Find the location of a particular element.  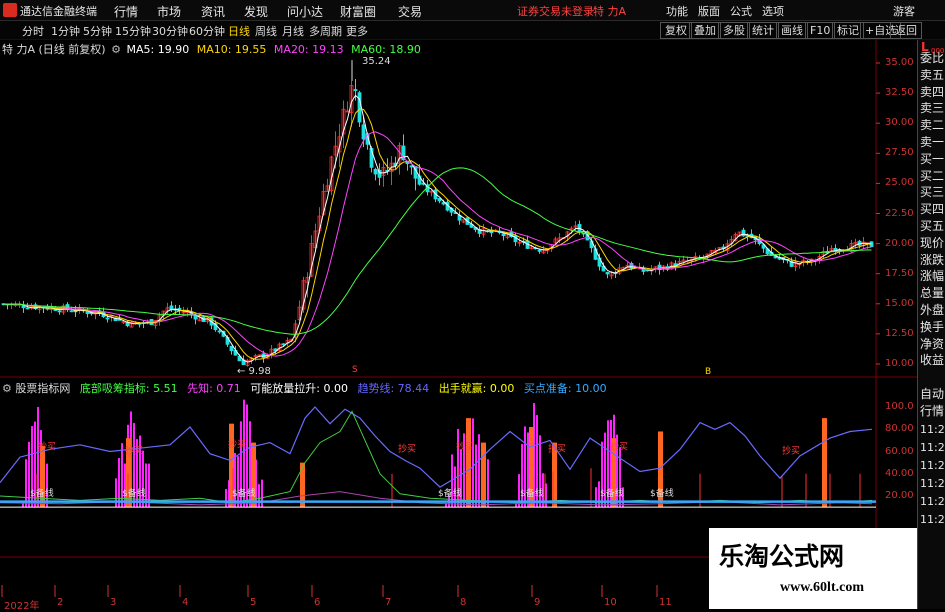

period-more: 更多 is located at coordinates (357, 31).